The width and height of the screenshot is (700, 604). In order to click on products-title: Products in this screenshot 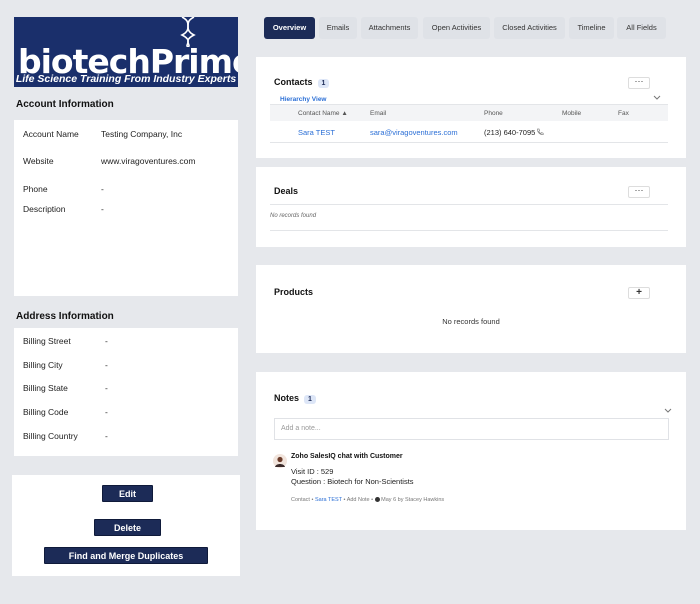, I will do `click(294, 292)`.